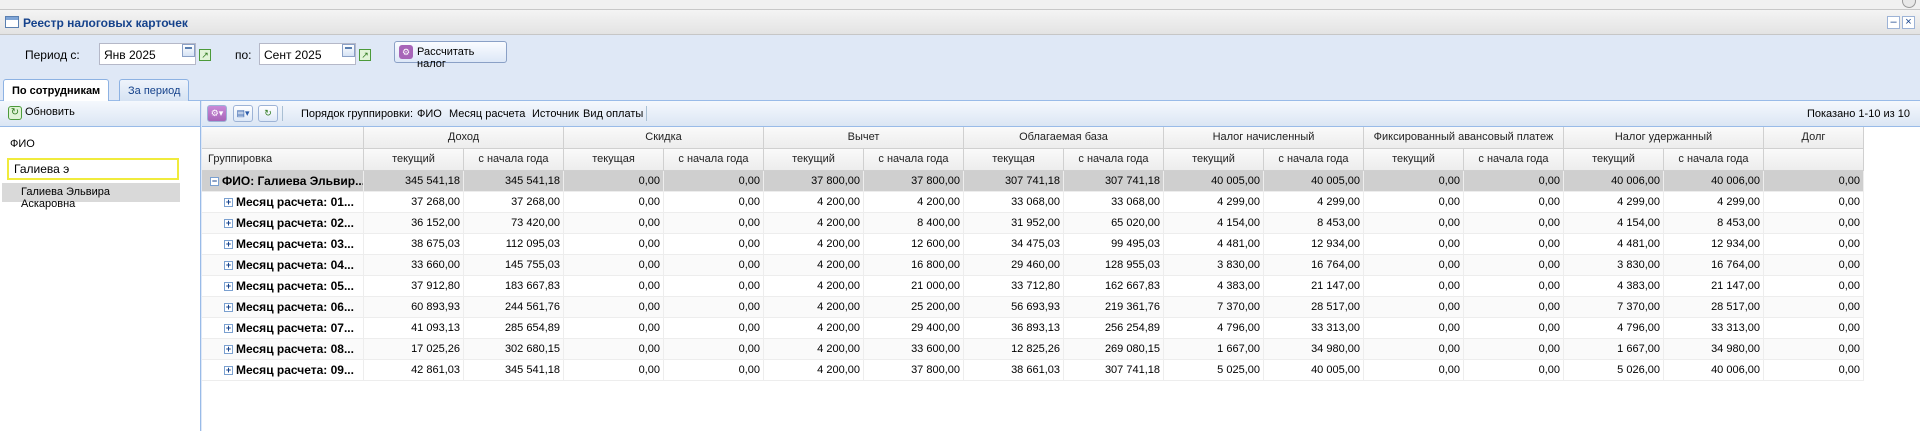 The height and width of the screenshot is (431, 1920). What do you see at coordinates (1893, 22) in the screenshot?
I see `minimize-icon: –` at bounding box center [1893, 22].